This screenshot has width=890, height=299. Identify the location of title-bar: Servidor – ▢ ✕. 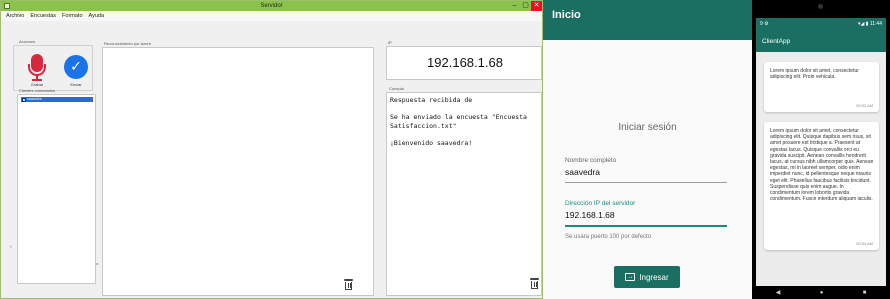
(271, 6).